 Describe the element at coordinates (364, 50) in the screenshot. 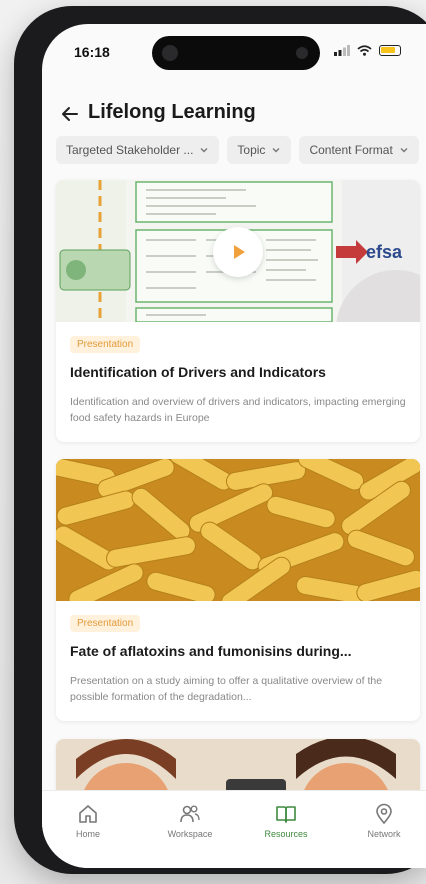

I see `wifi-icon` at that location.